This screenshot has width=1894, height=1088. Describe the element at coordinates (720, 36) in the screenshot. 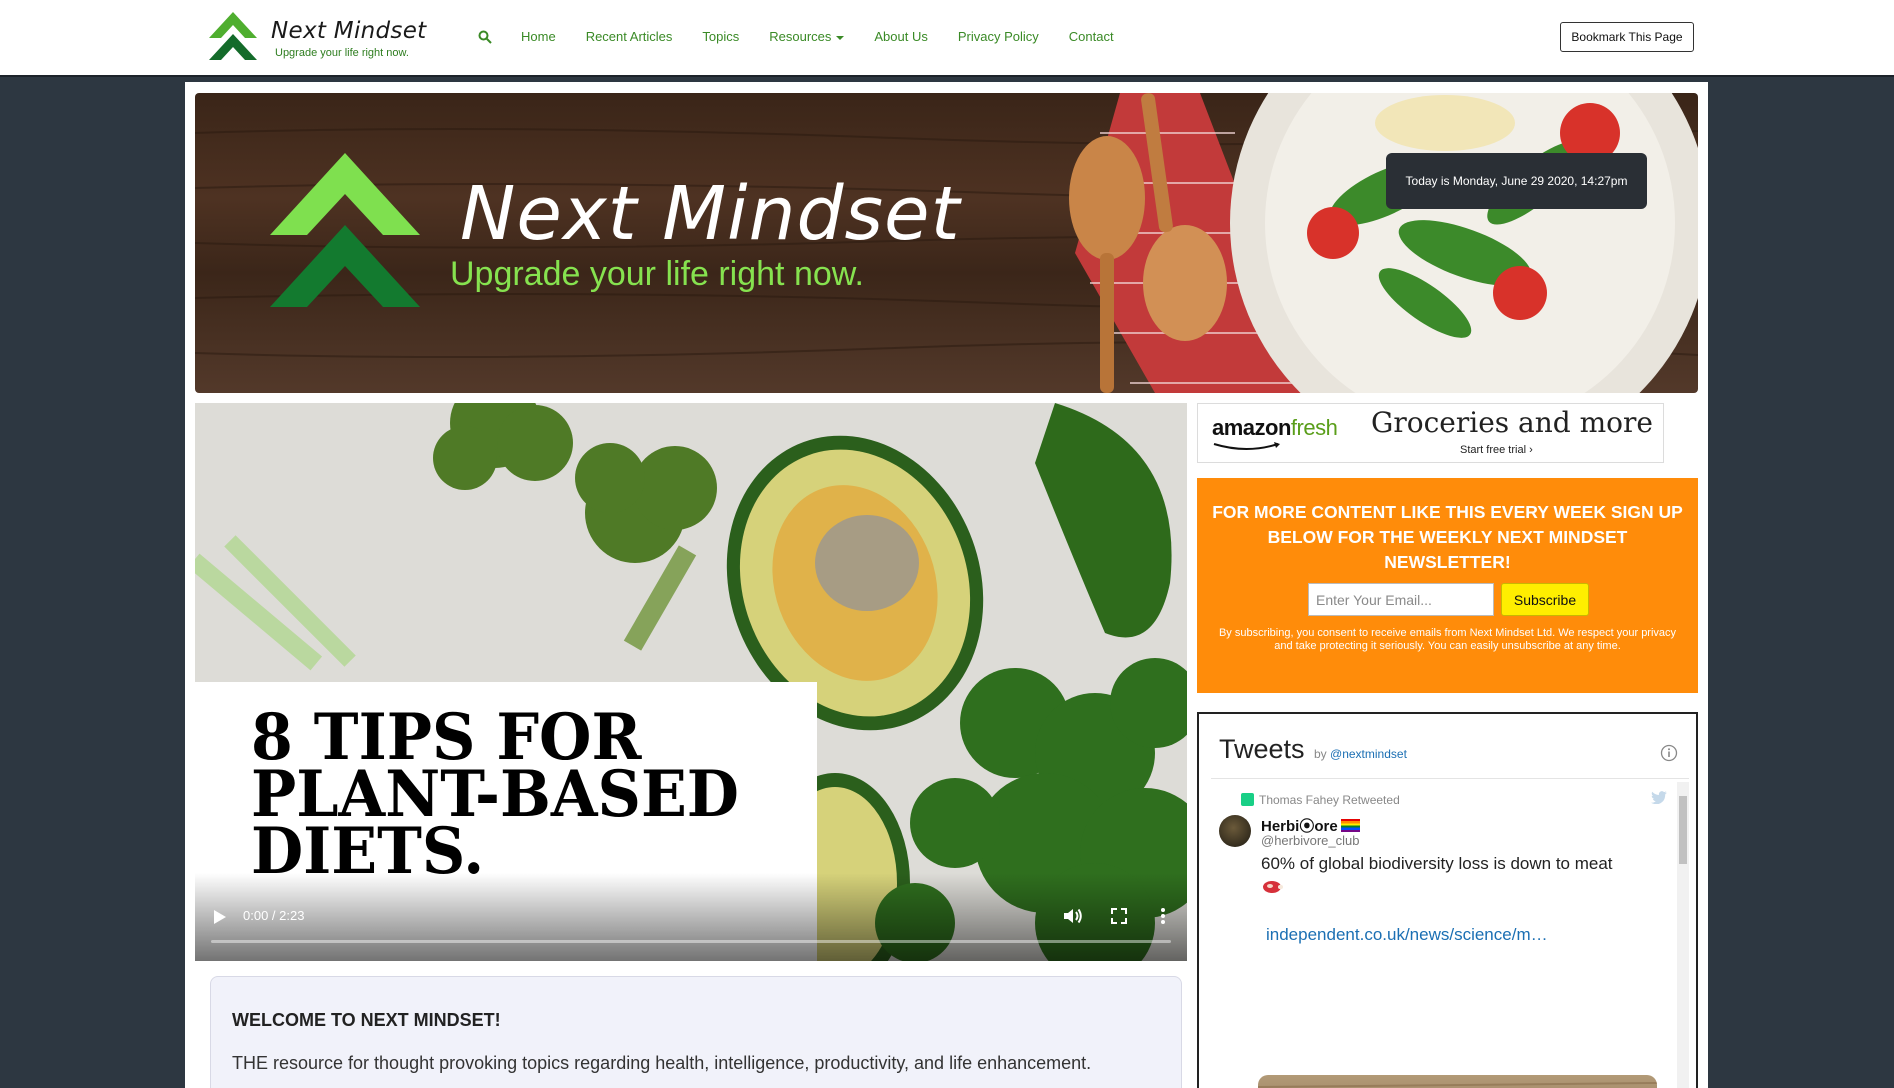

I see `nav-topics: Topics` at that location.